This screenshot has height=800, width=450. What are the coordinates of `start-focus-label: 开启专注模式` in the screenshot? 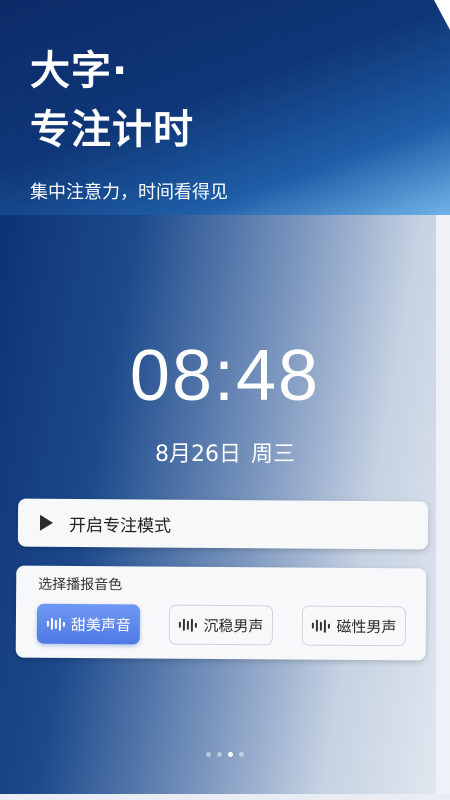 It's located at (120, 526).